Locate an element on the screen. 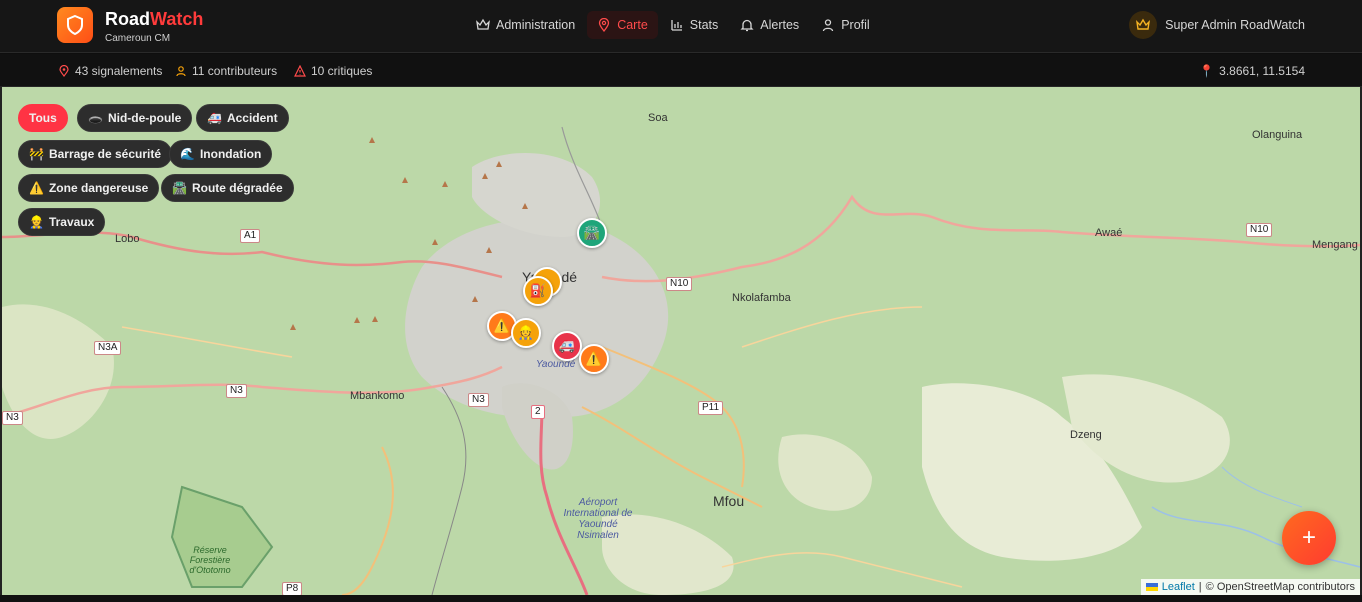  filter-nid-de-poule: 🕳️ Nid-de-poule is located at coordinates (135, 118).